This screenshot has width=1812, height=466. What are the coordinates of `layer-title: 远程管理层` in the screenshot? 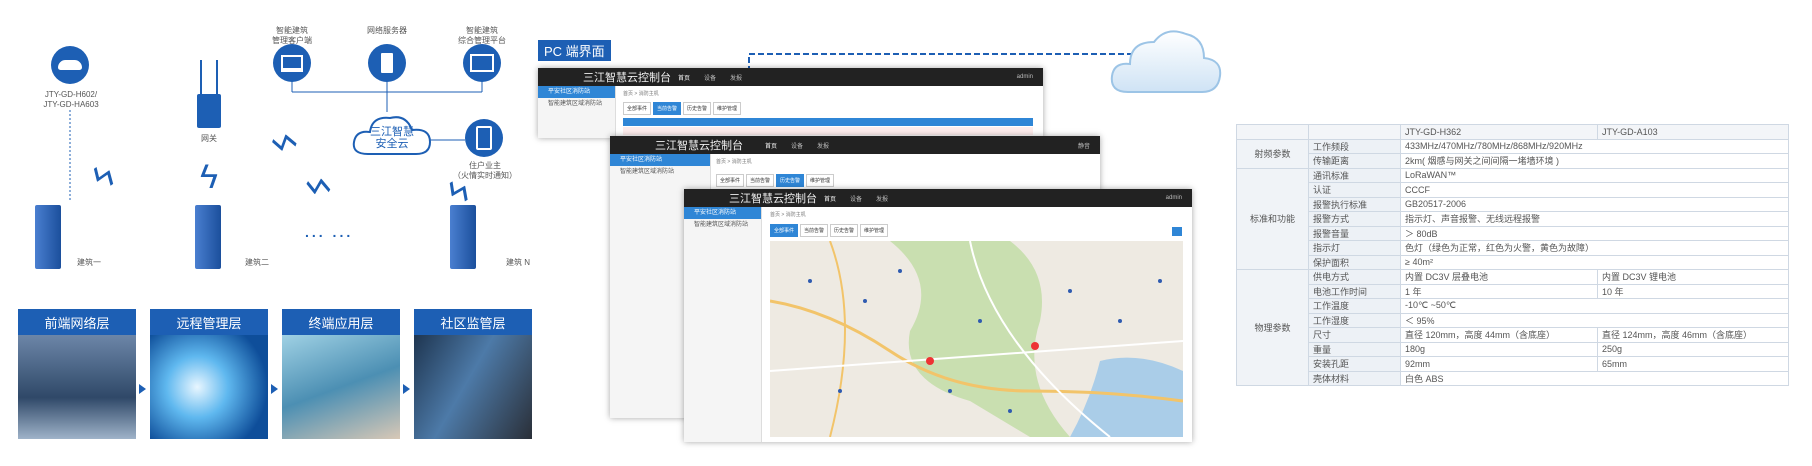 It's located at (209, 322).